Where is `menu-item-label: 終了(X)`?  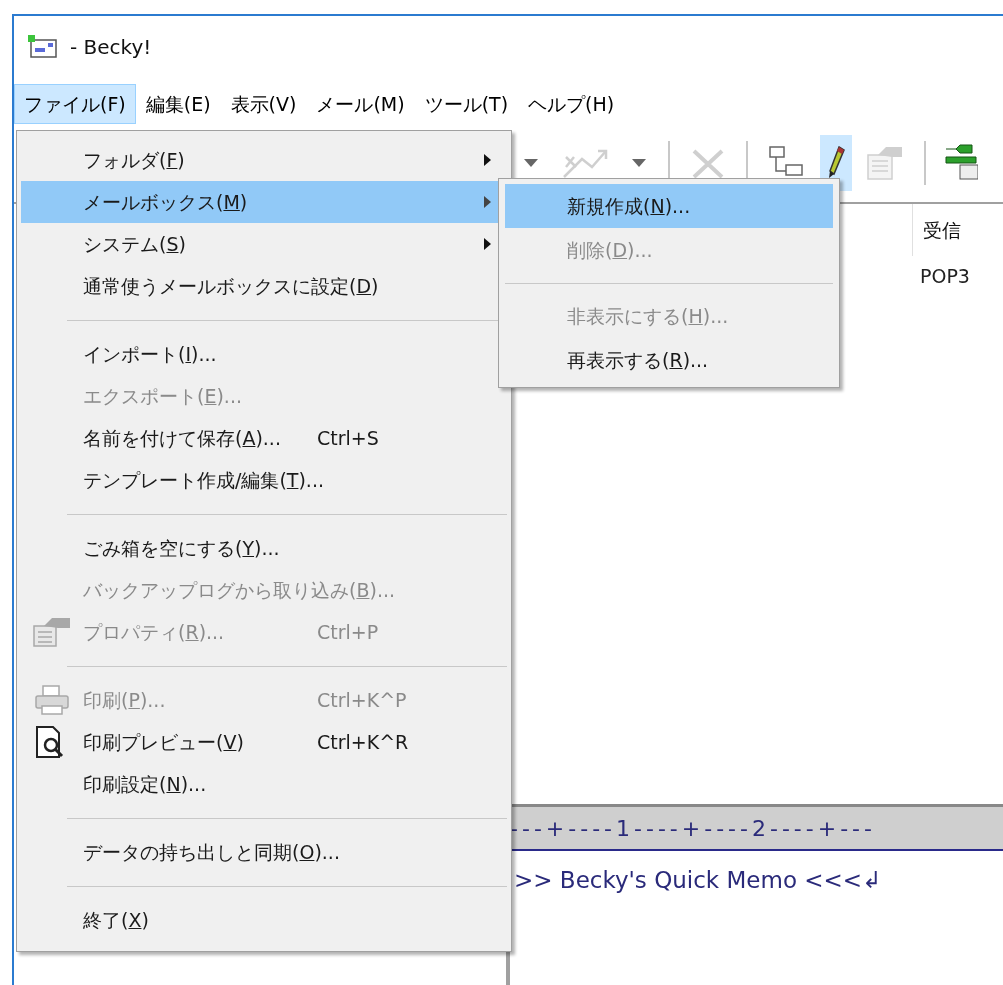 menu-item-label: 終了(X) is located at coordinates (116, 920).